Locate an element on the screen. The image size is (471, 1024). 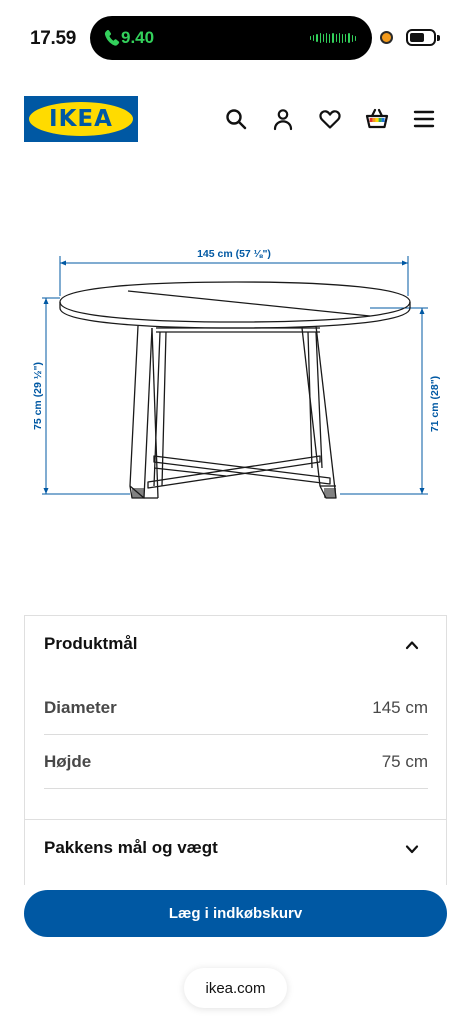
package-section-title: Pakkens mål og vægt is located at coordinates (131, 847).